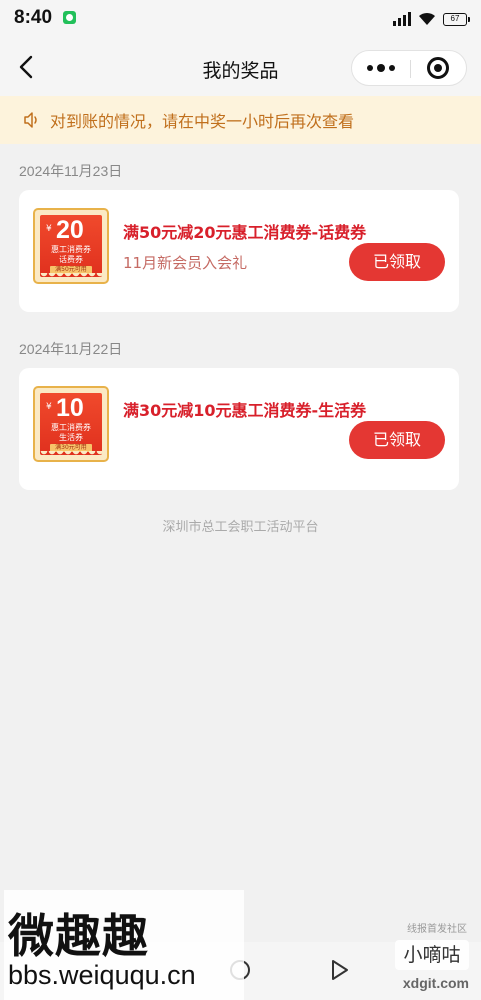 This screenshot has width=481, height=1000. Describe the element at coordinates (33, 17) in the screenshot. I see `status-time: 8:40` at that location.